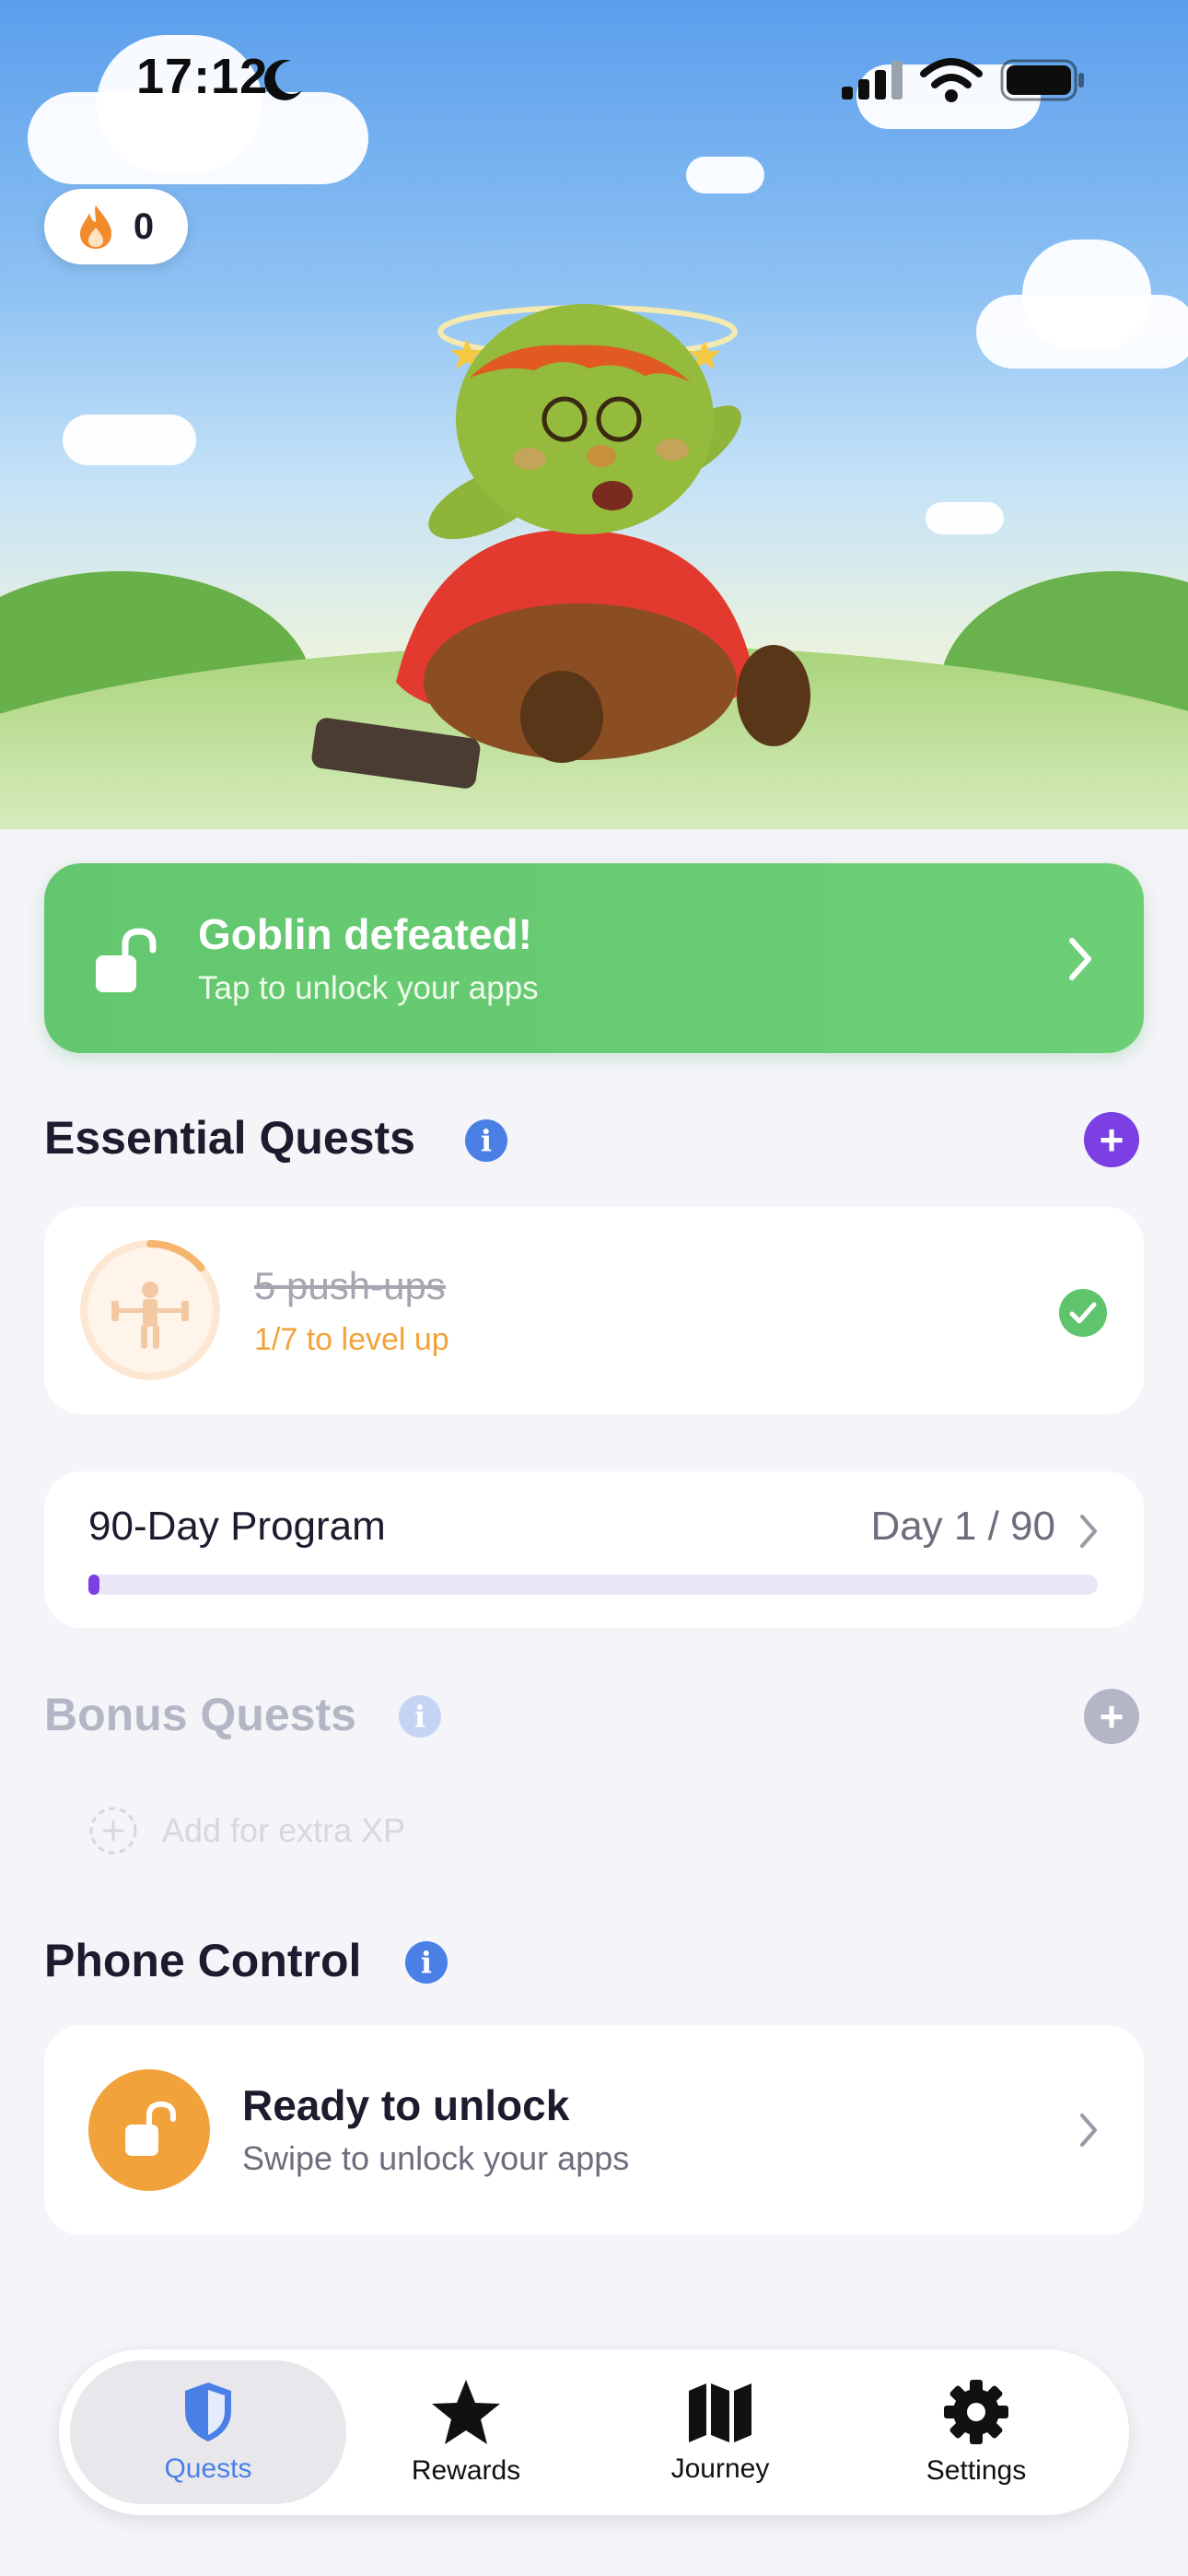  What do you see at coordinates (369, 988) in the screenshot?
I see `banner-subtitle: Tap to unlock your apps` at bounding box center [369, 988].